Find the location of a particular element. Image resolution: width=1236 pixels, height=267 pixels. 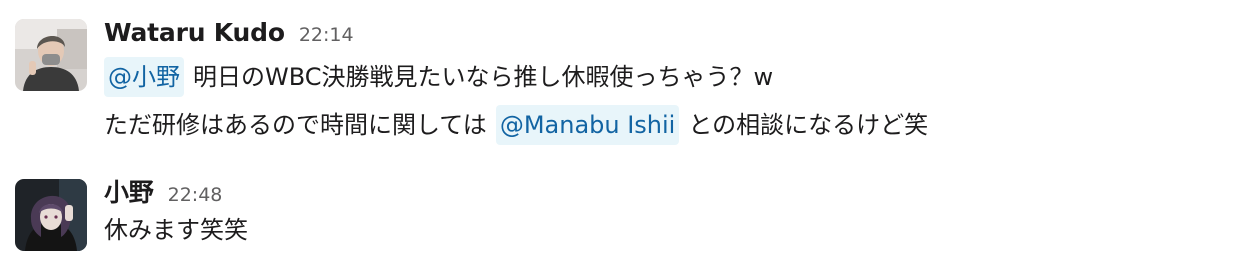

timestamp: 22:14 is located at coordinates (326, 35).